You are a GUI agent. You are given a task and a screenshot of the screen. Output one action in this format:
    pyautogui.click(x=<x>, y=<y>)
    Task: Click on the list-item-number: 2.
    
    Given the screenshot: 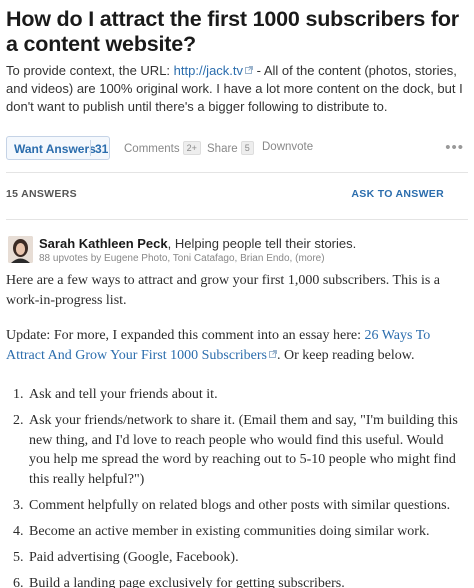 What is the action you would take?
    pyautogui.click(x=18, y=420)
    